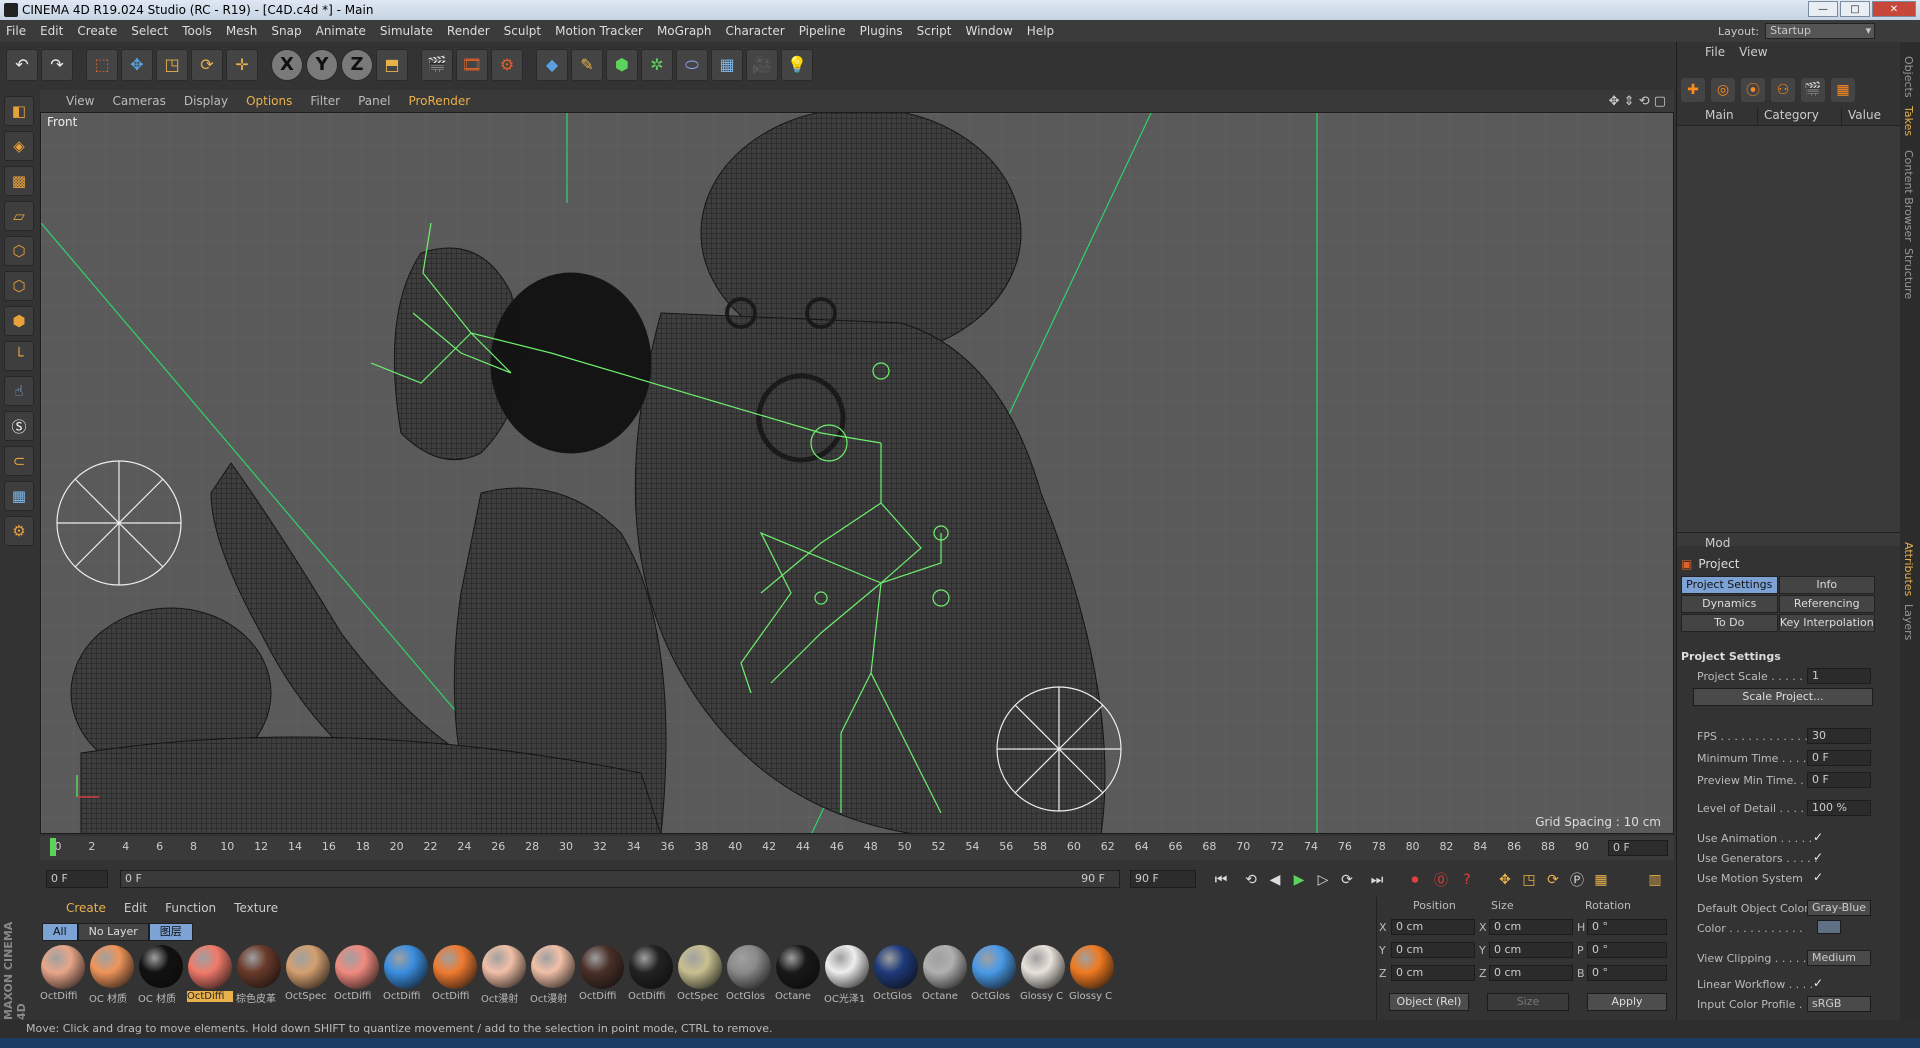  Describe the element at coordinates (60, 932) in the screenshot. I see `layer-tab-all: All` at that location.